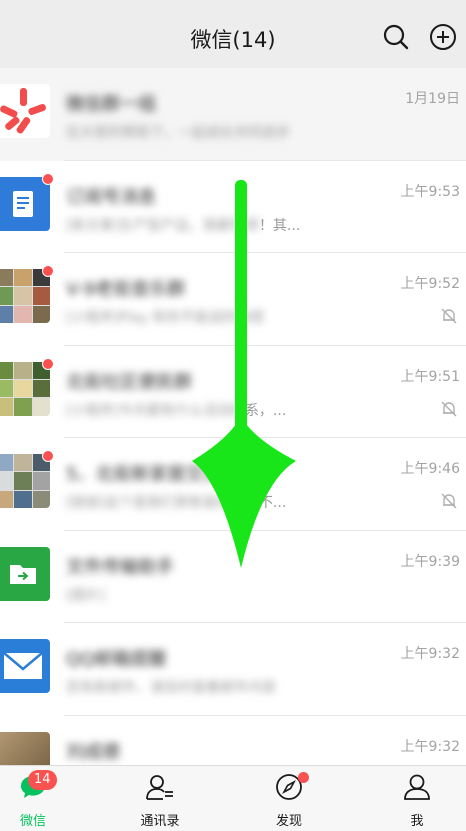 This screenshot has height=831, width=466. Describe the element at coordinates (233, 740) in the screenshot. I see `chat-row: 刘成德 上午9:32` at that location.